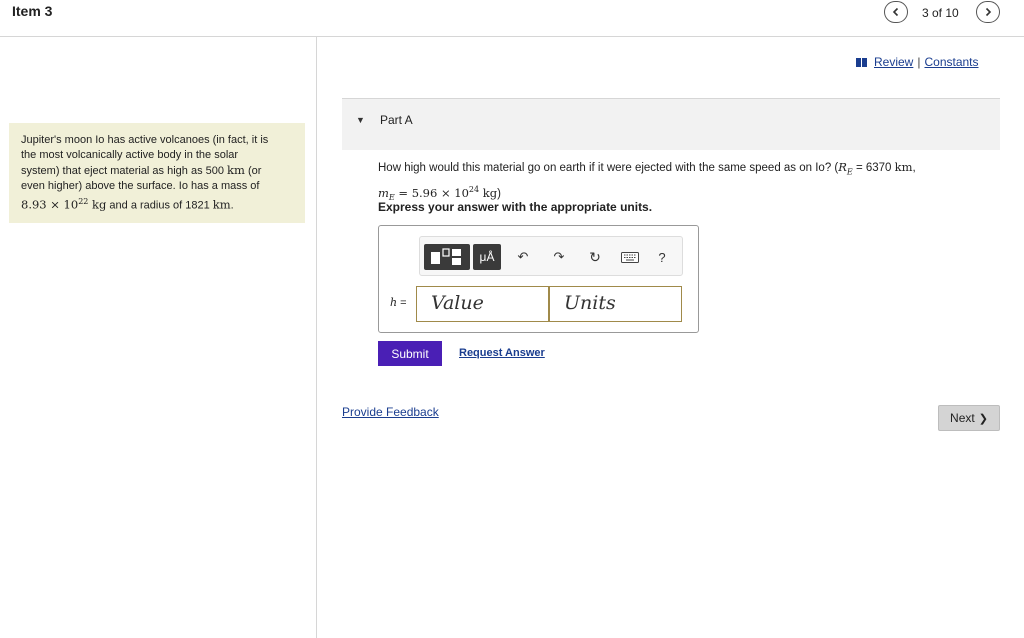 This screenshot has width=1024, height=638. I want to click on me-value: = 5.96 × 10, so click(431, 193).